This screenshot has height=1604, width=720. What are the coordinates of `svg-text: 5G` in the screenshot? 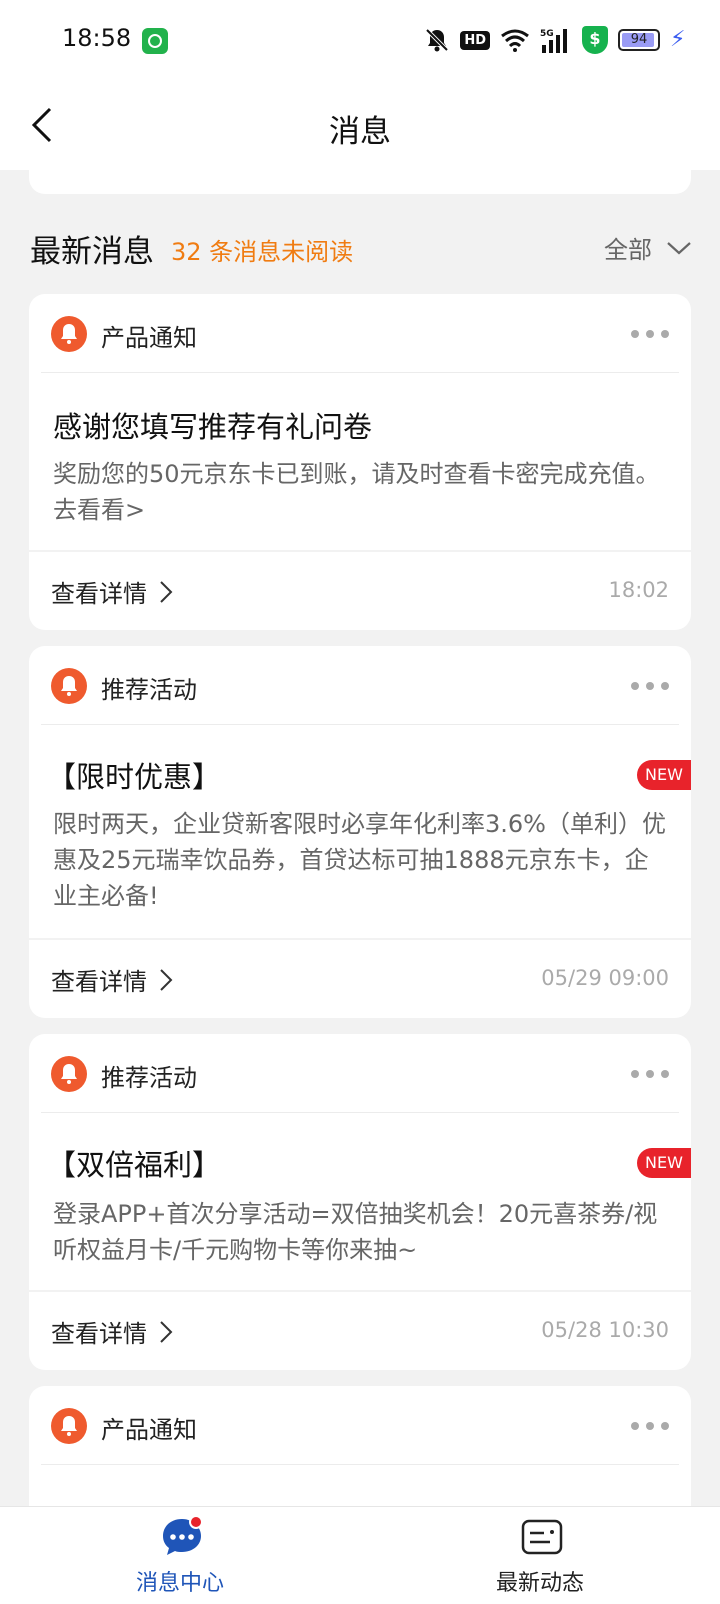 It's located at (547, 34).